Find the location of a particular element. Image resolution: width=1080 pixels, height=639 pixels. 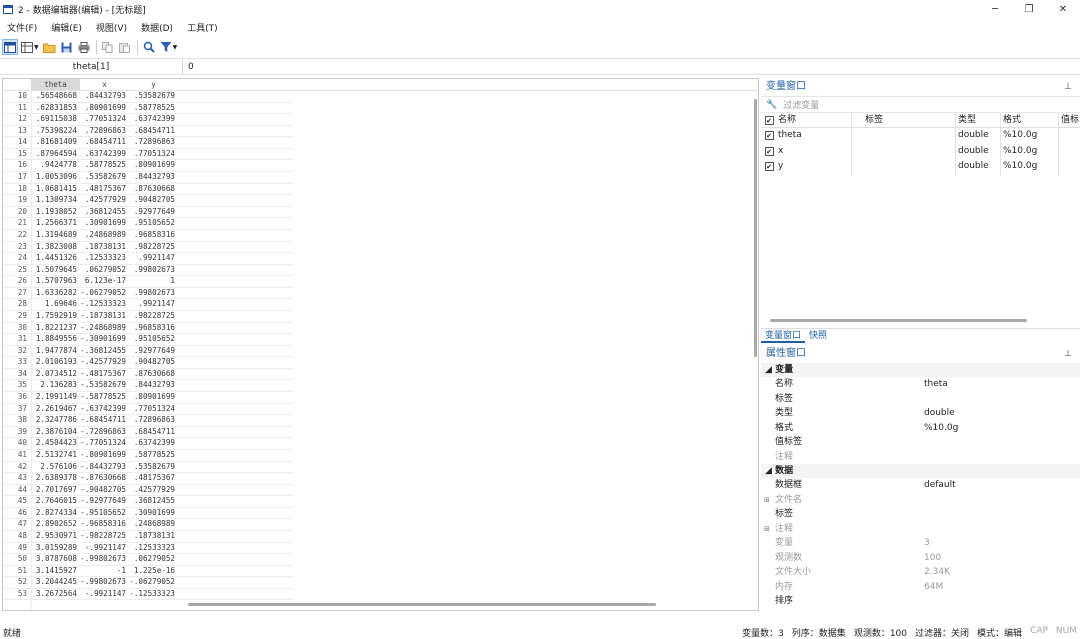

cell-theta: 1.5079645 is located at coordinates (55, 270).